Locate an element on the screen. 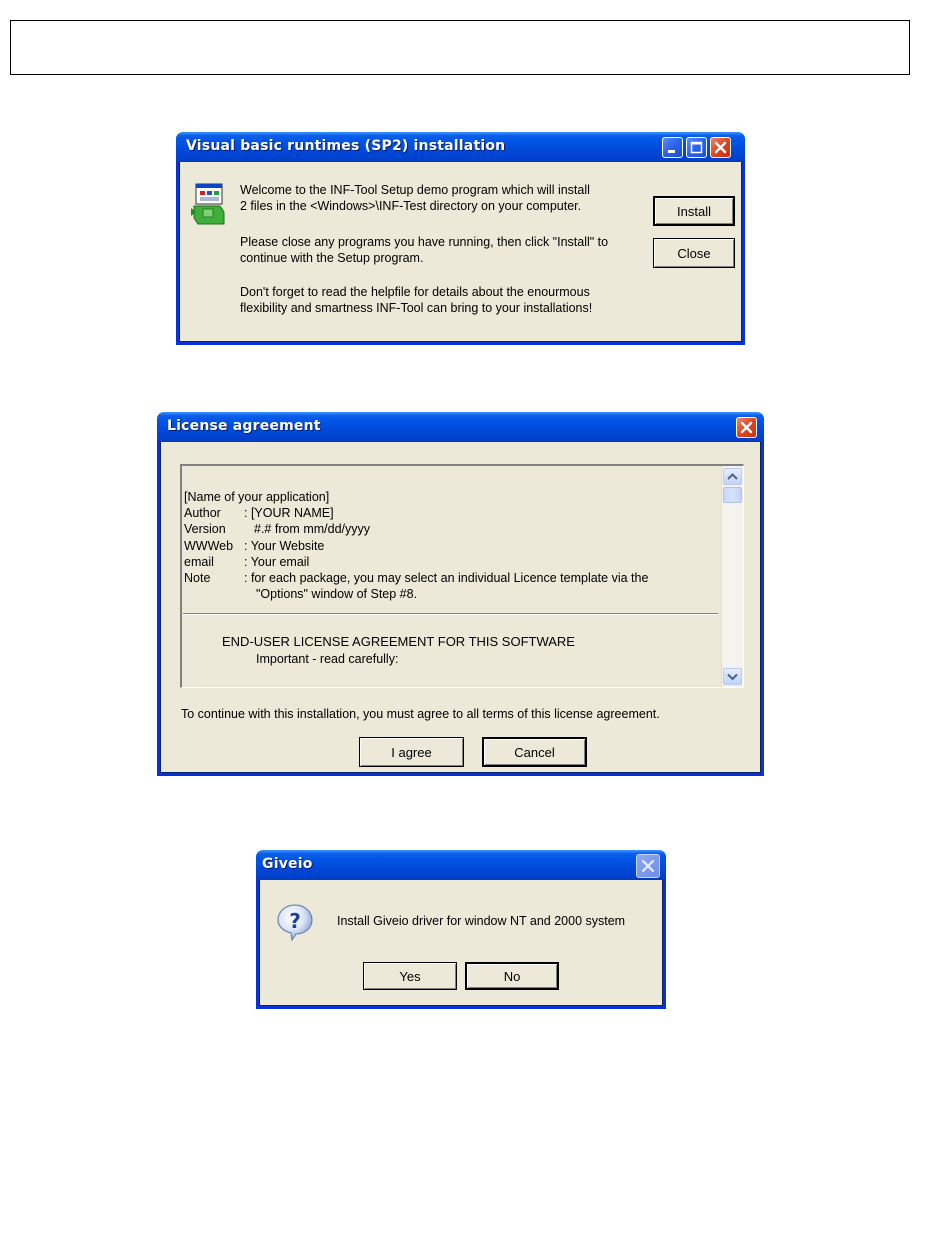 The image size is (950, 1254). installer-window: Visual basic runtimes (SP2) installation is located at coordinates (460, 238).